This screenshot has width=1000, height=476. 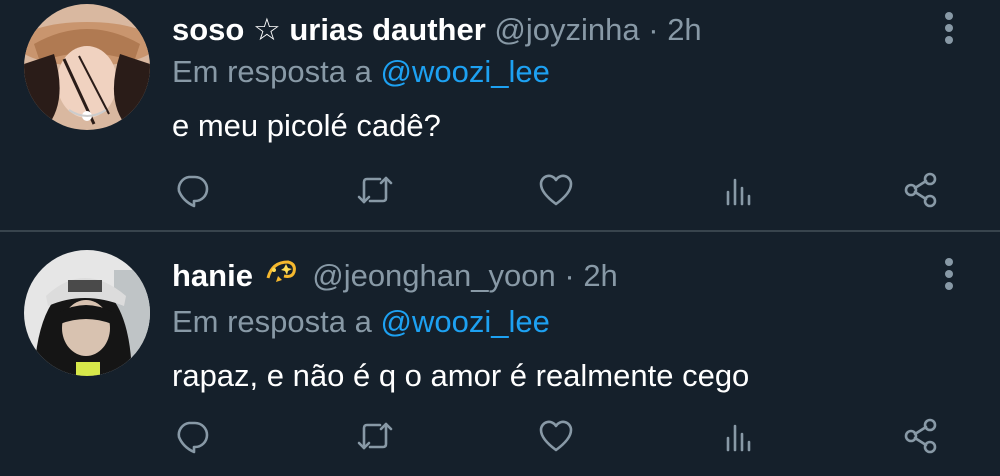 What do you see at coordinates (461, 375) in the screenshot?
I see `tweet-text: rapaz, e não é q o amor é realmente cego` at bounding box center [461, 375].